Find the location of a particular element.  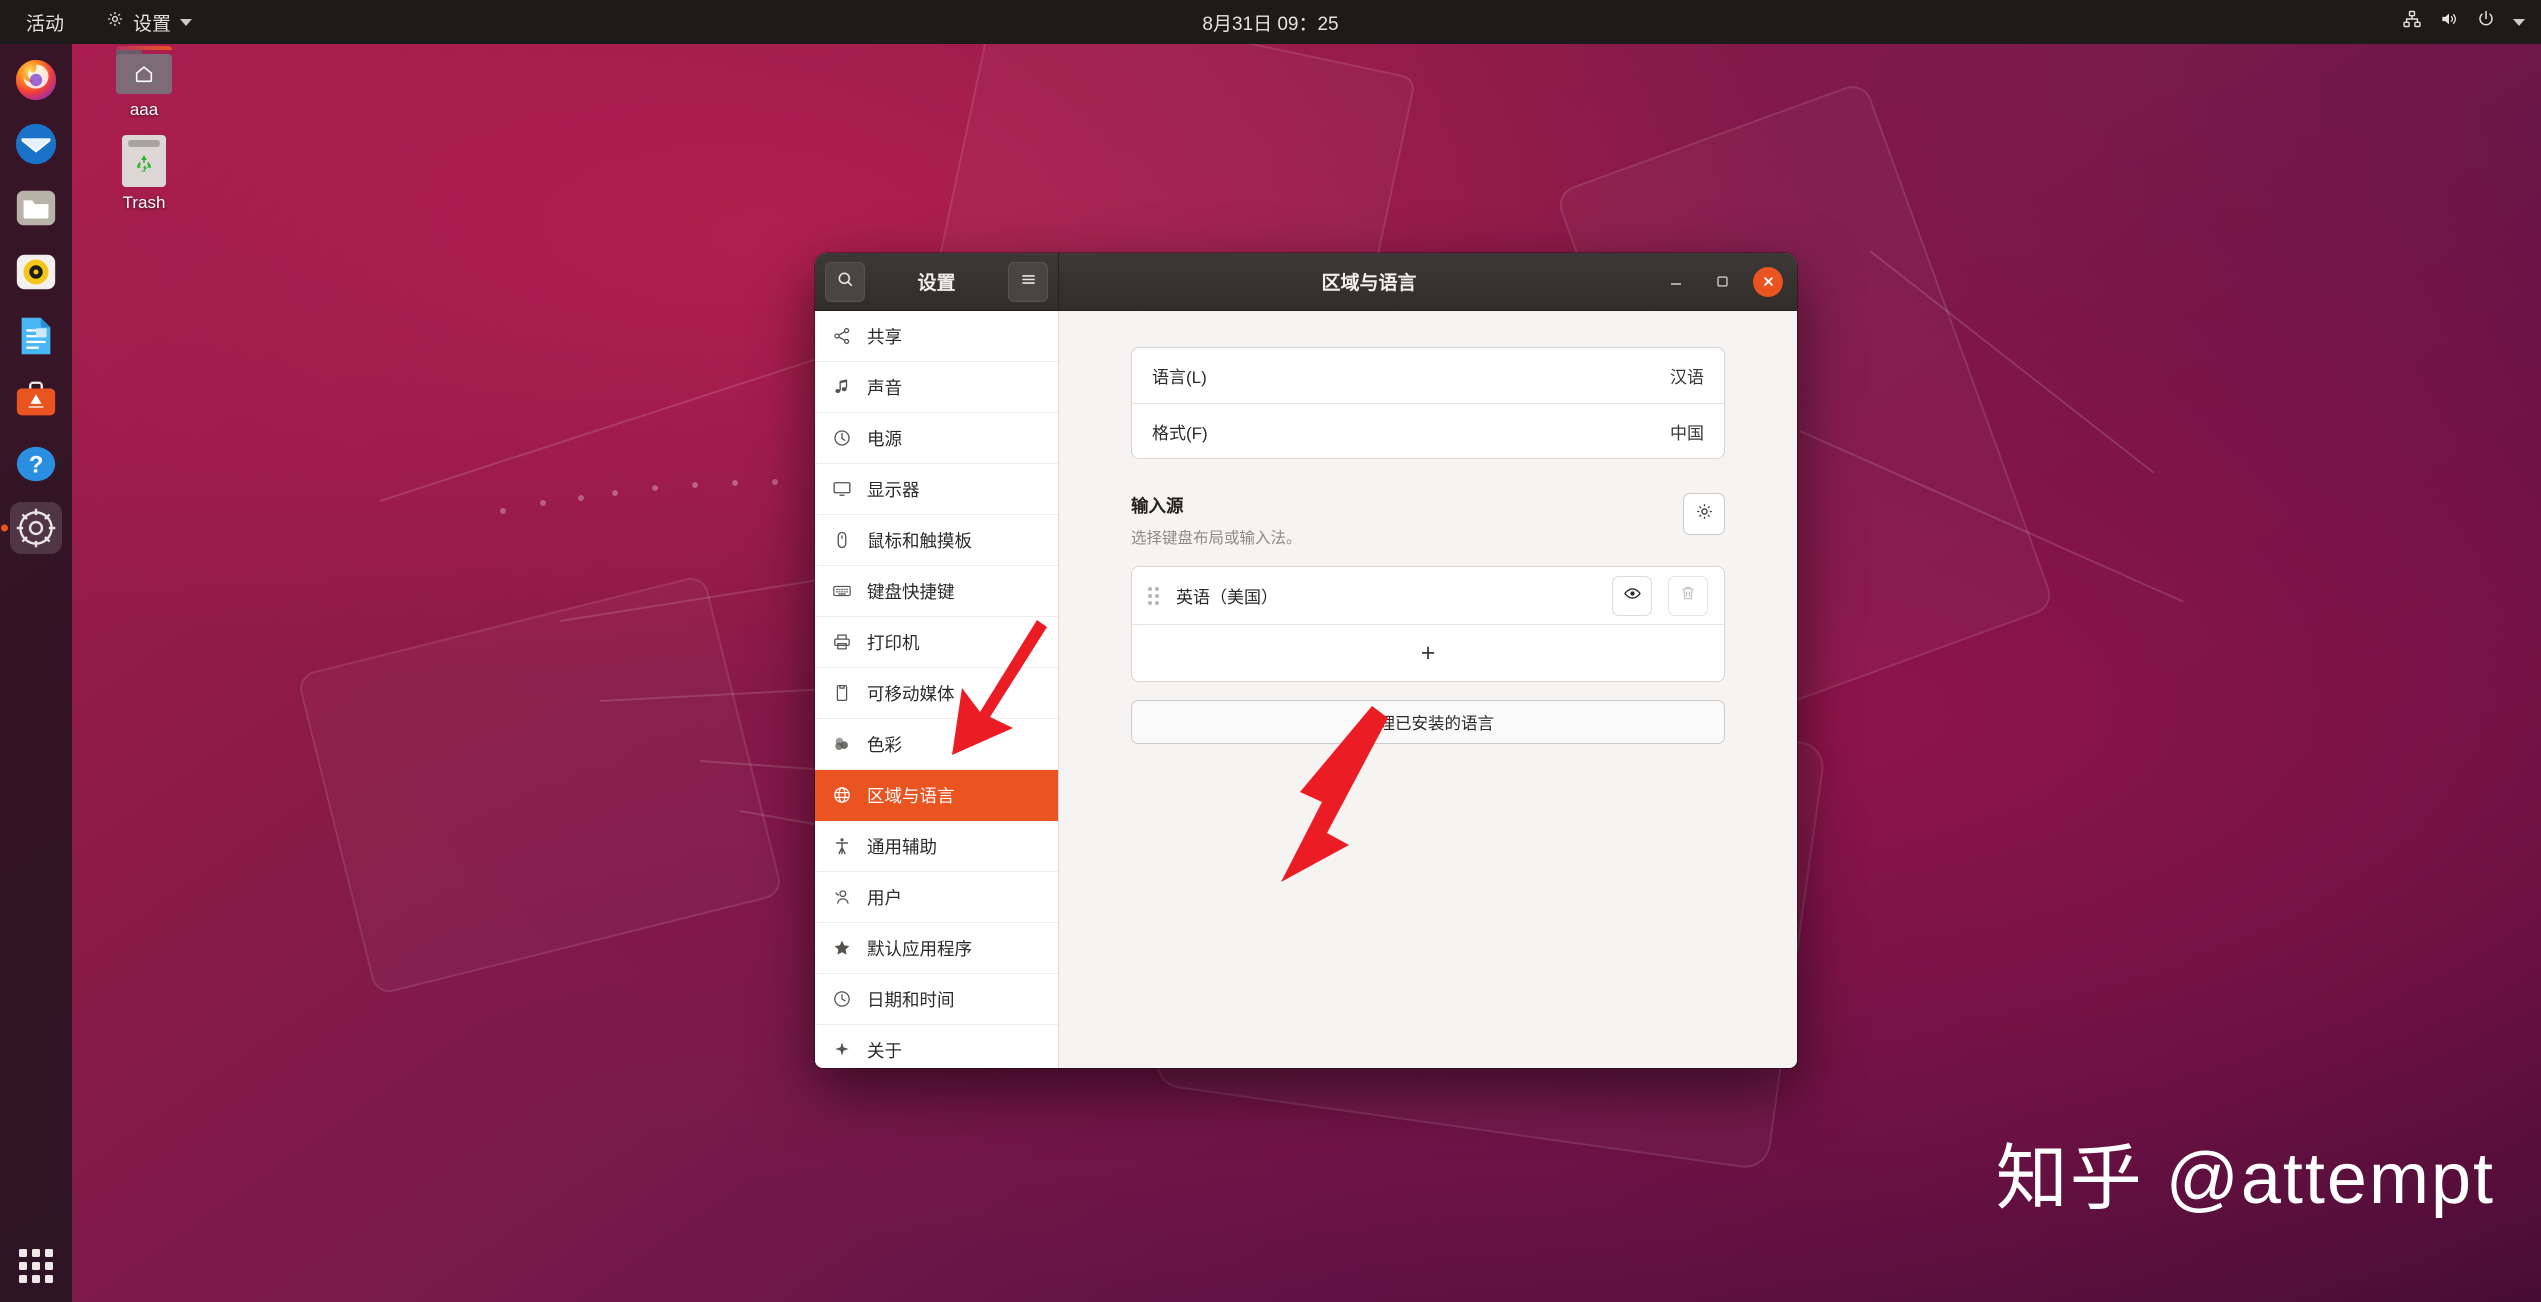

sidebar-item-label: 色彩 is located at coordinates (884, 744).